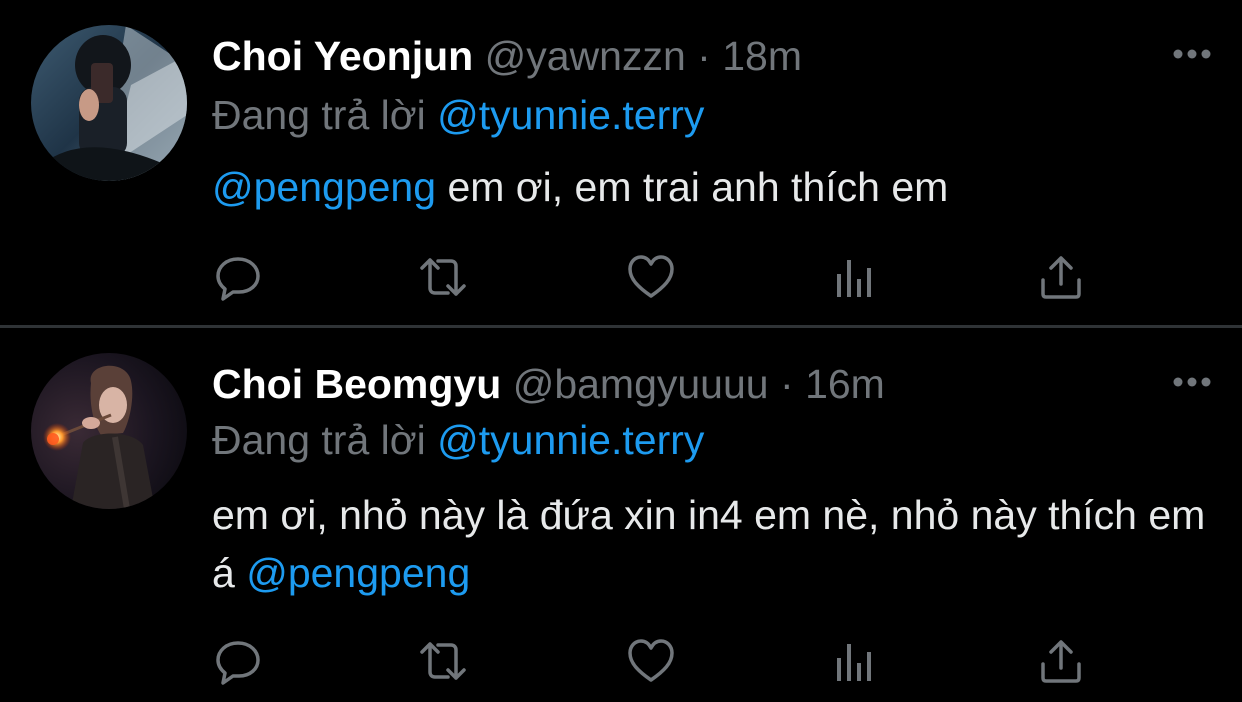  Describe the element at coordinates (692, 187) in the screenshot. I see `body-content: em ơi, em trai anh thích em` at that location.